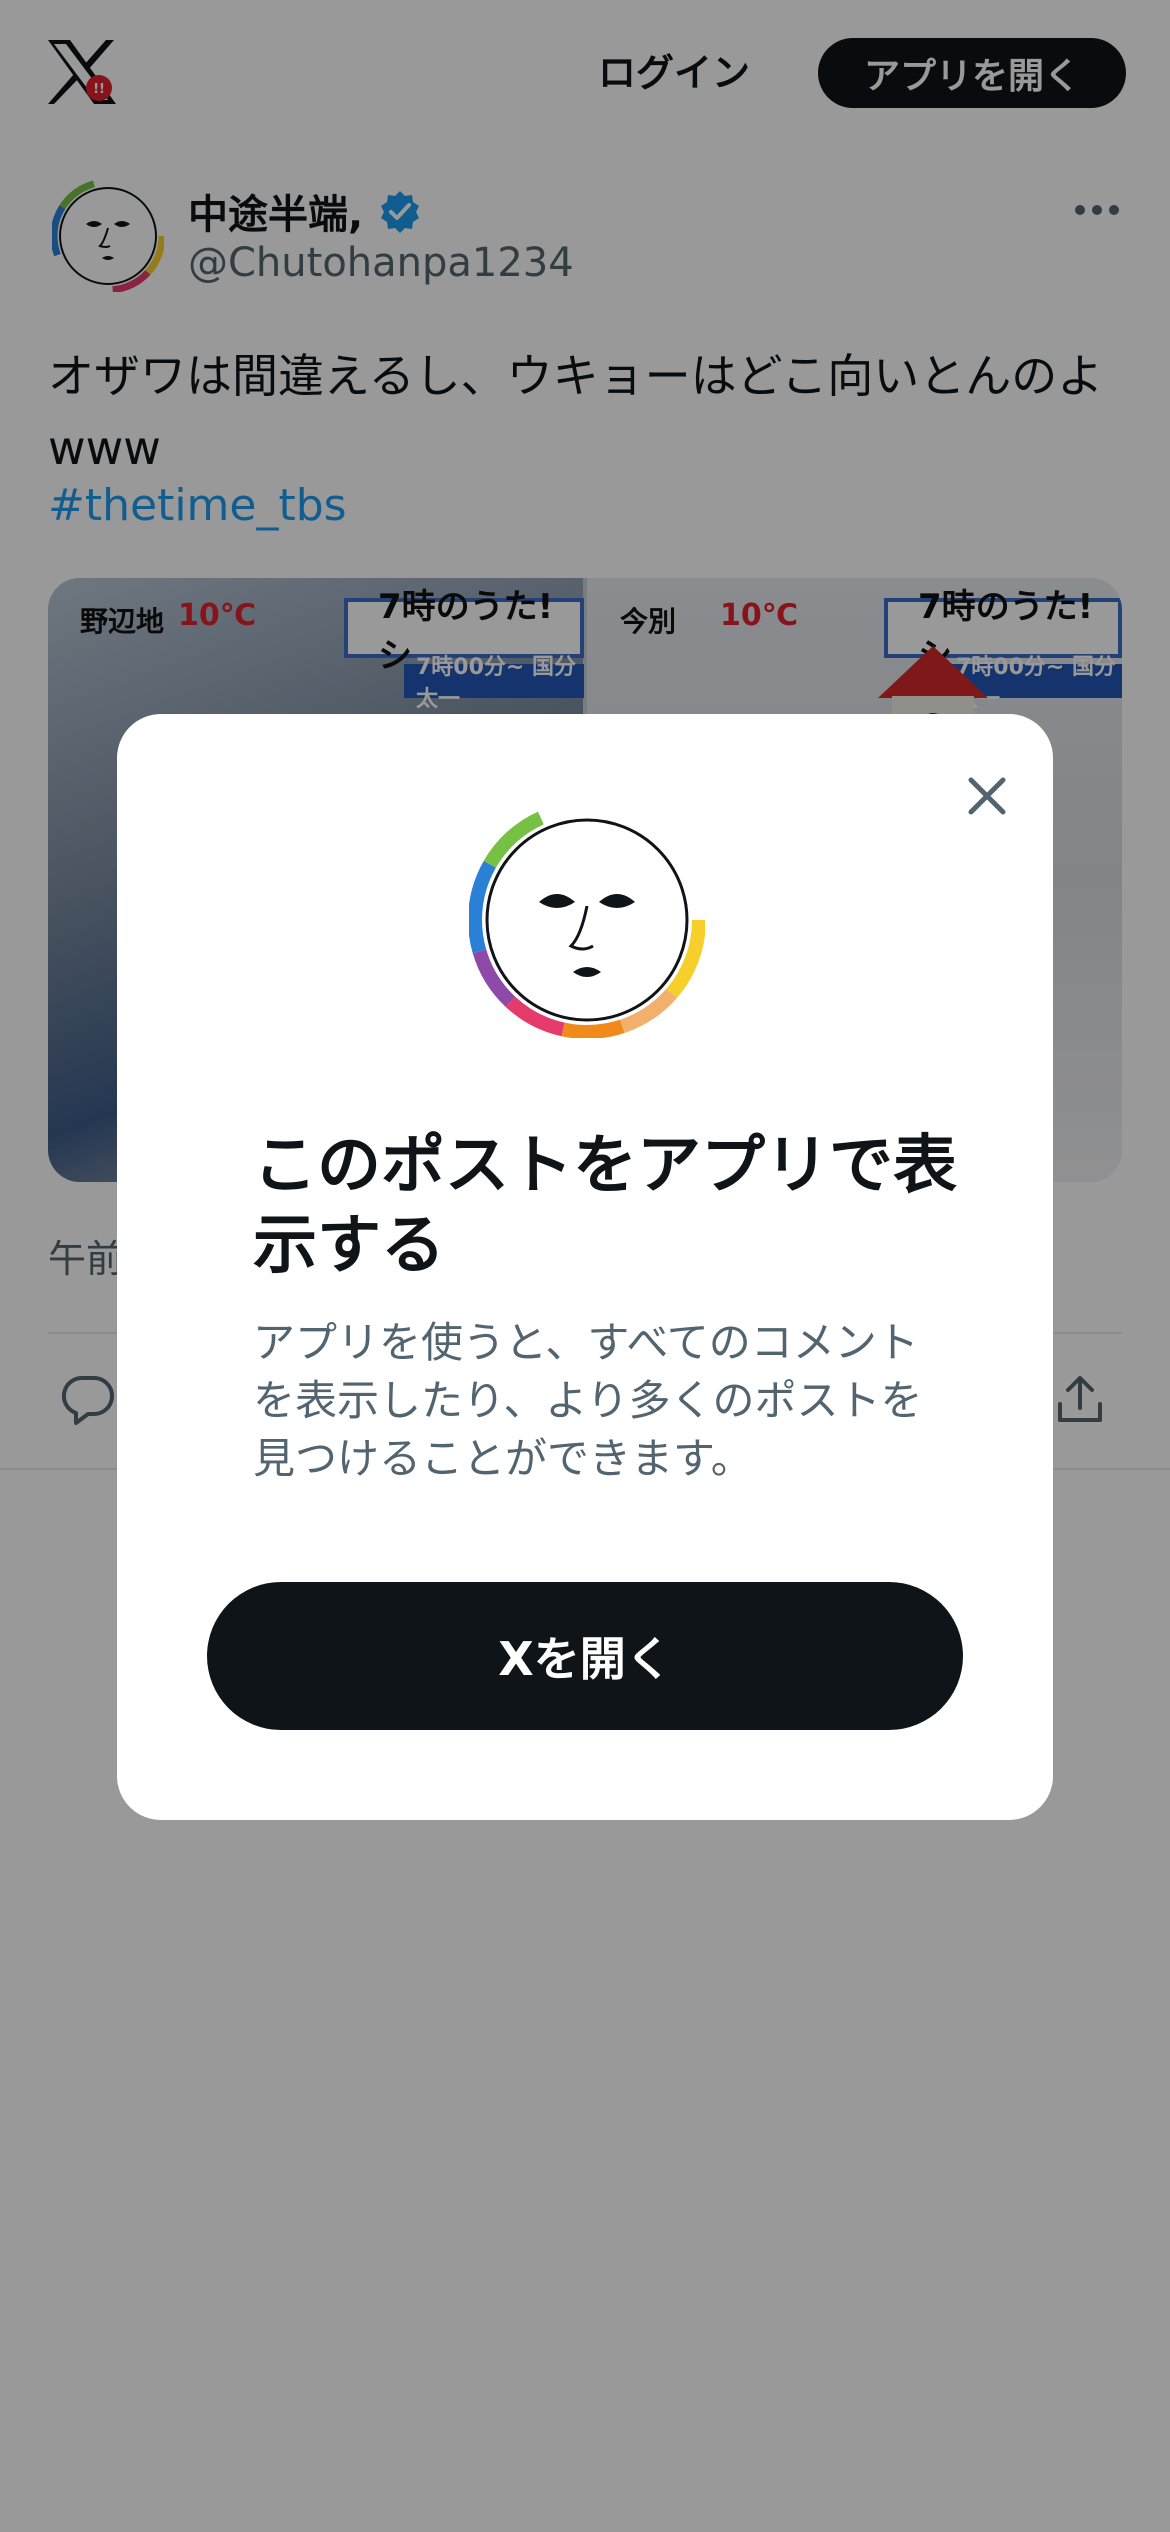 The image size is (1170, 2532). Describe the element at coordinates (585, 1656) in the screenshot. I see `open-x-button: Xを開く` at that location.